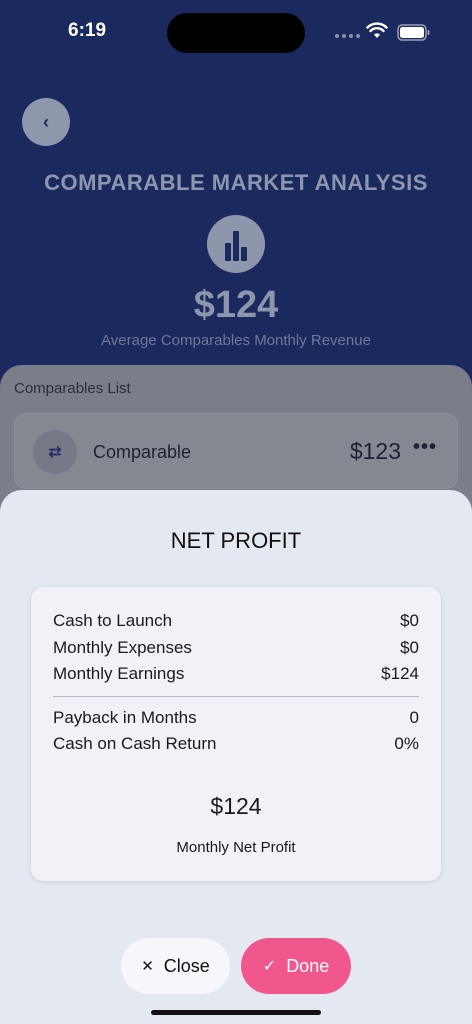 This screenshot has height=1024, width=472. I want to click on battery-icon, so click(413, 32).